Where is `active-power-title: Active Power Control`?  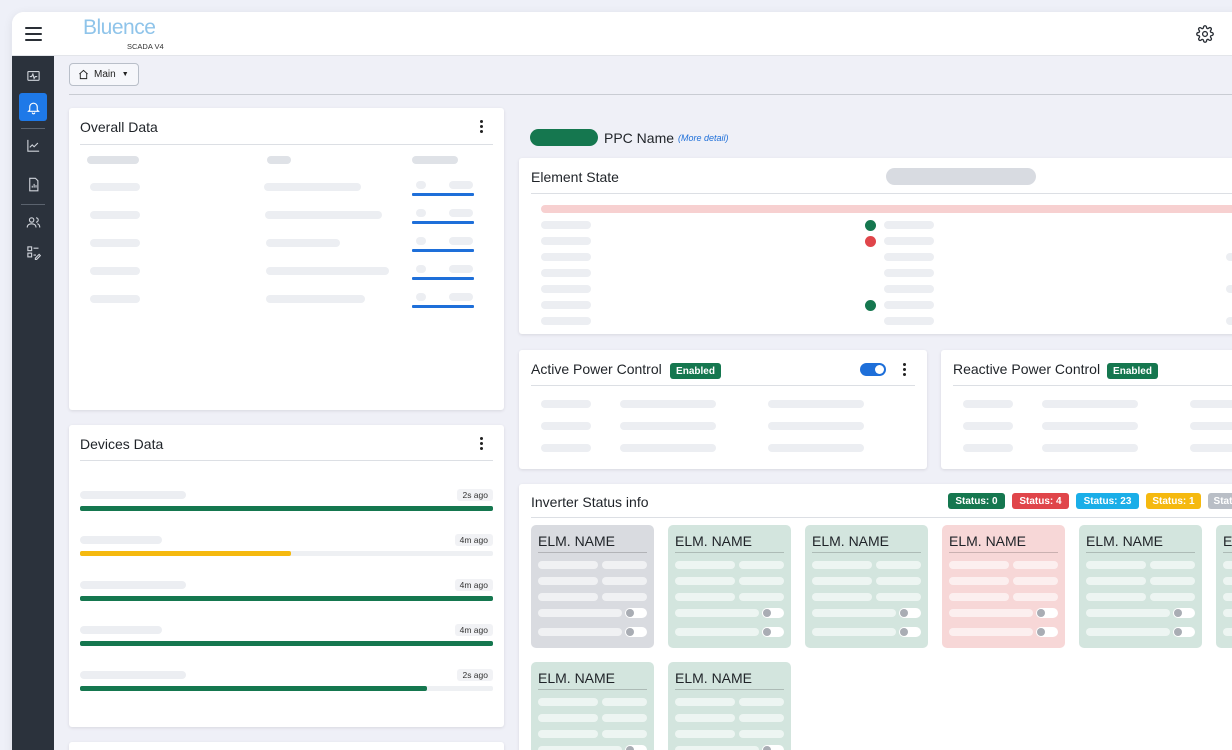 active-power-title: Active Power Control is located at coordinates (596, 369).